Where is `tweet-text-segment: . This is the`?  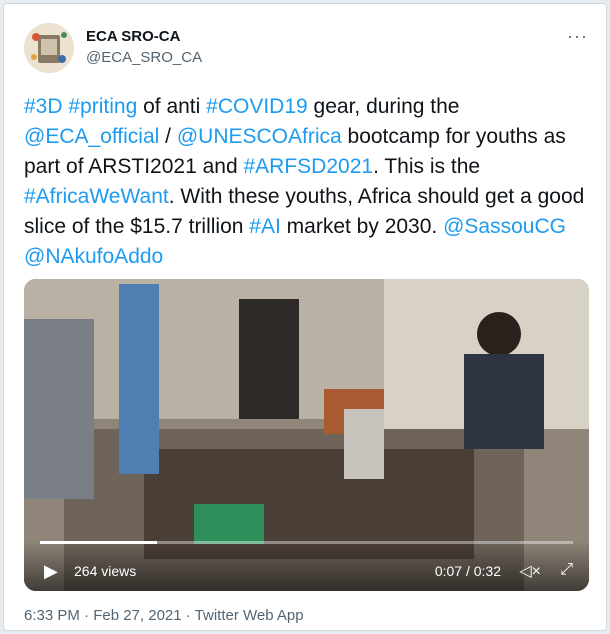 tweet-text-segment: . This is the is located at coordinates (427, 166).